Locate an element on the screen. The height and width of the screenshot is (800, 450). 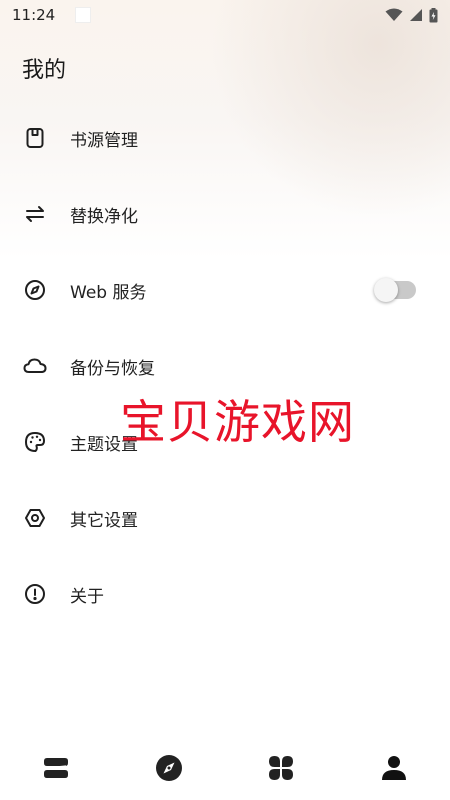
menu-item-other-settings: 其它设置 is located at coordinates (225, 518).